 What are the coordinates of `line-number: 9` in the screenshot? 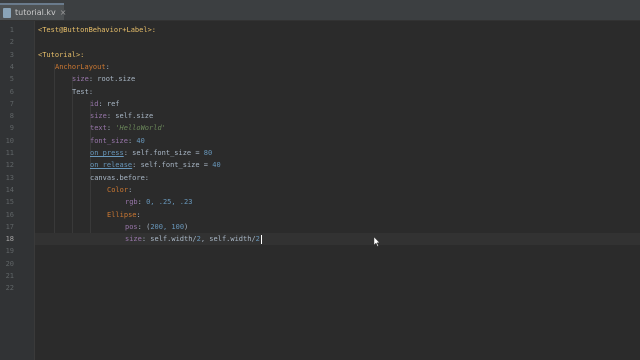 It's located at (11, 128).